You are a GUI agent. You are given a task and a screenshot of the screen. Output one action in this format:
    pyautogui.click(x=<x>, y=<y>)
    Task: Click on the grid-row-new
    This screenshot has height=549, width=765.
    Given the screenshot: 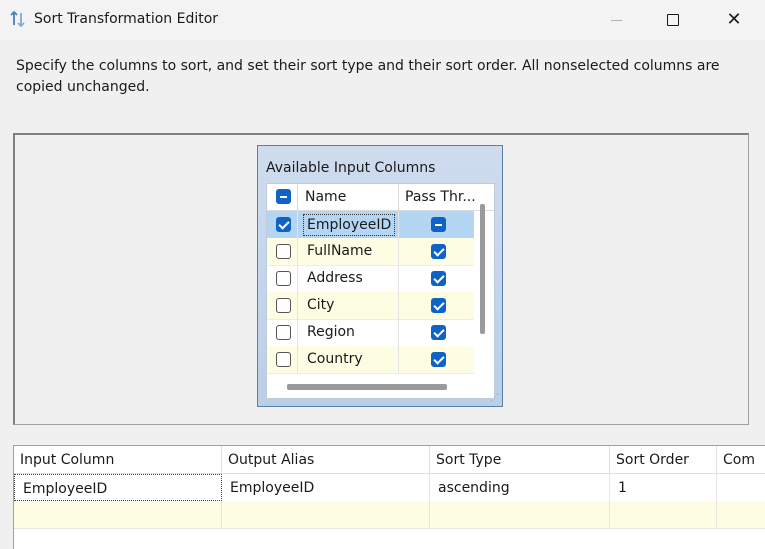 What is the action you would take?
    pyautogui.click(x=389, y=515)
    